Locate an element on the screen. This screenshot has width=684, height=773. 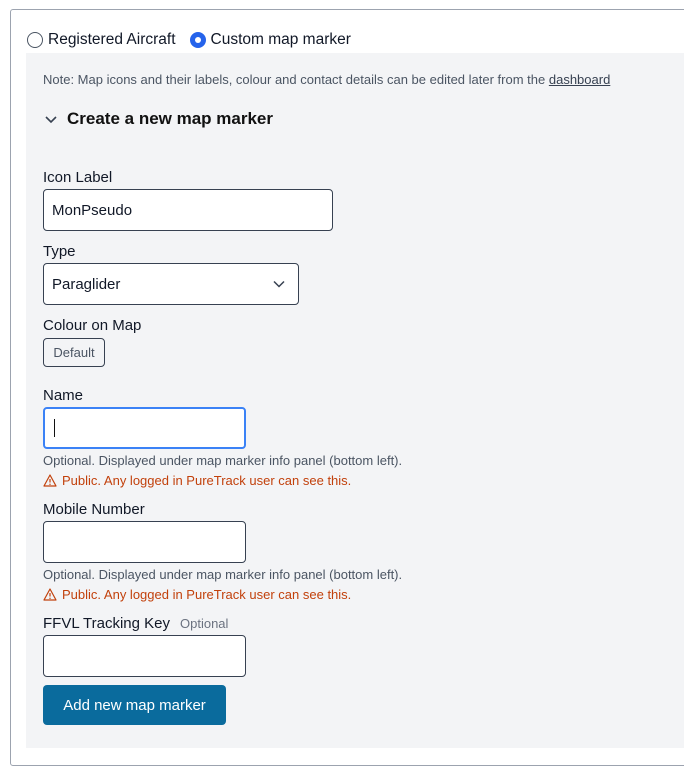
radio-custom-map-marker: Custom map marker is located at coordinates (270, 40).